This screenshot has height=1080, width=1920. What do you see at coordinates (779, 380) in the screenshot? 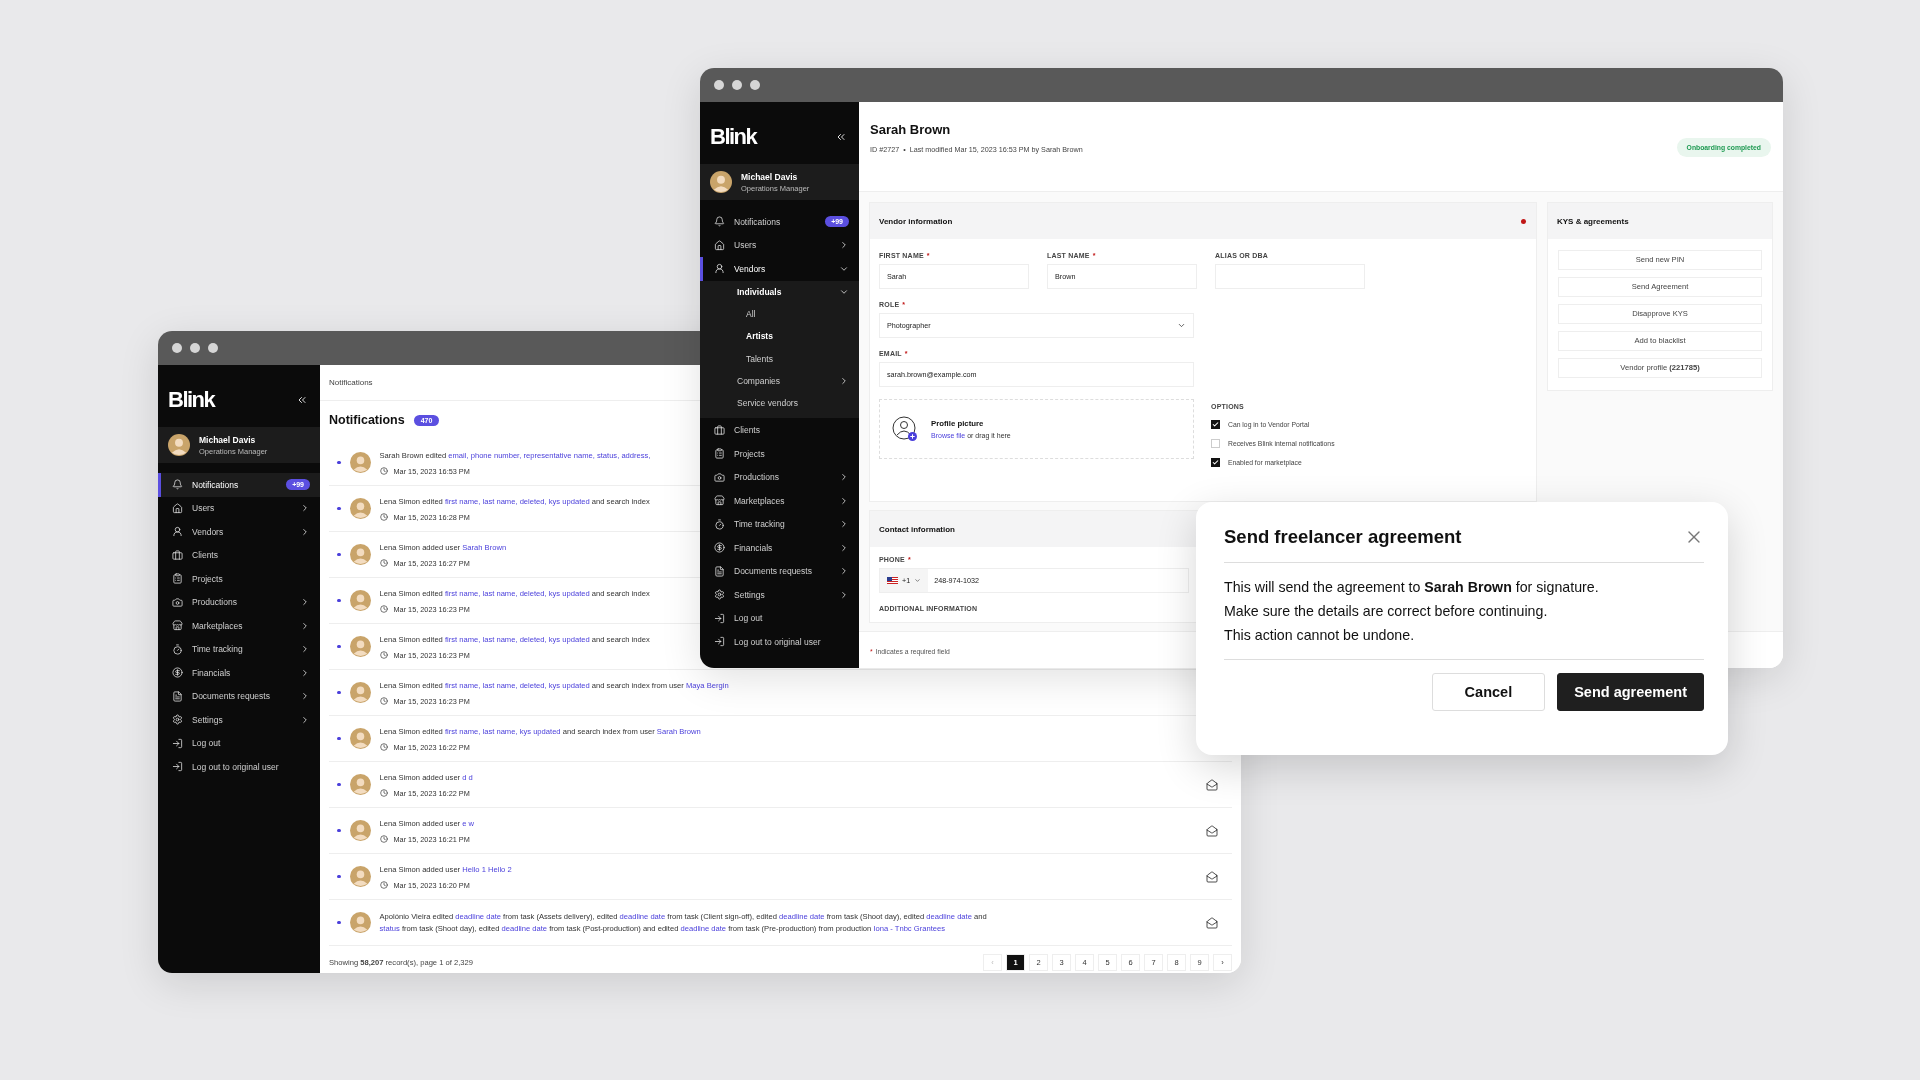
I see `nav-item: Companies` at bounding box center [779, 380].